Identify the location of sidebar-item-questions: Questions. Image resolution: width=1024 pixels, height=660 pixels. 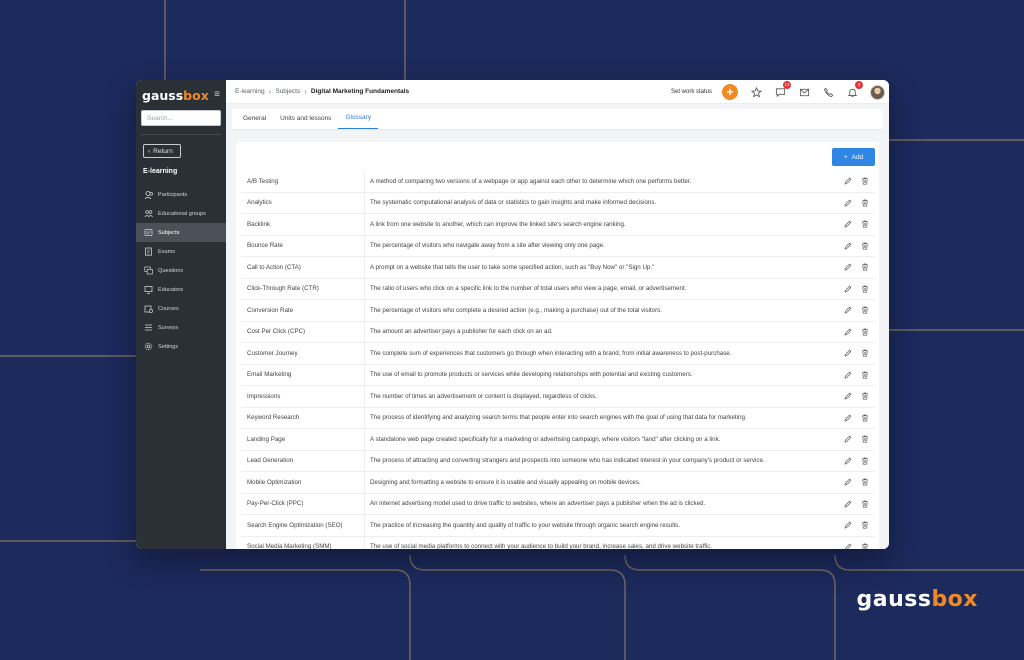
(181, 270).